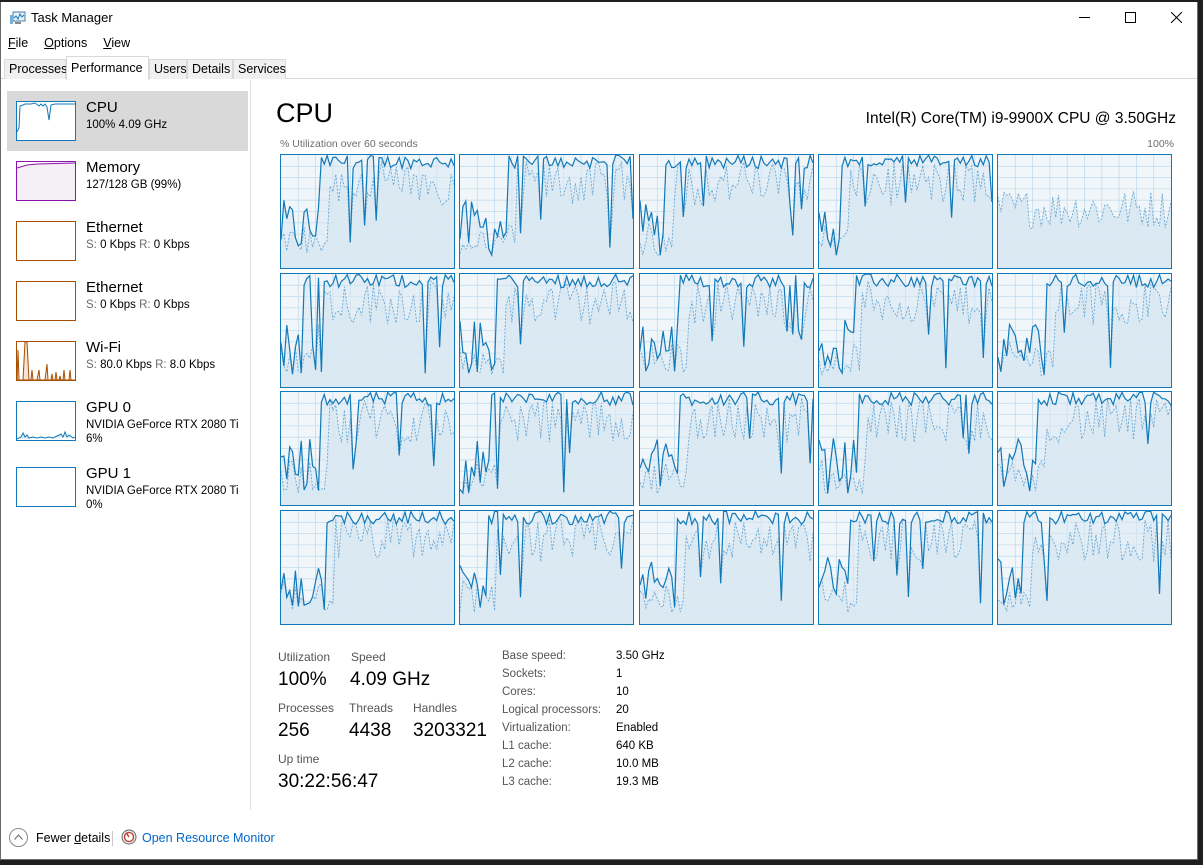 The image size is (1203, 865). I want to click on spec-key: L1 cache:, so click(527, 746).